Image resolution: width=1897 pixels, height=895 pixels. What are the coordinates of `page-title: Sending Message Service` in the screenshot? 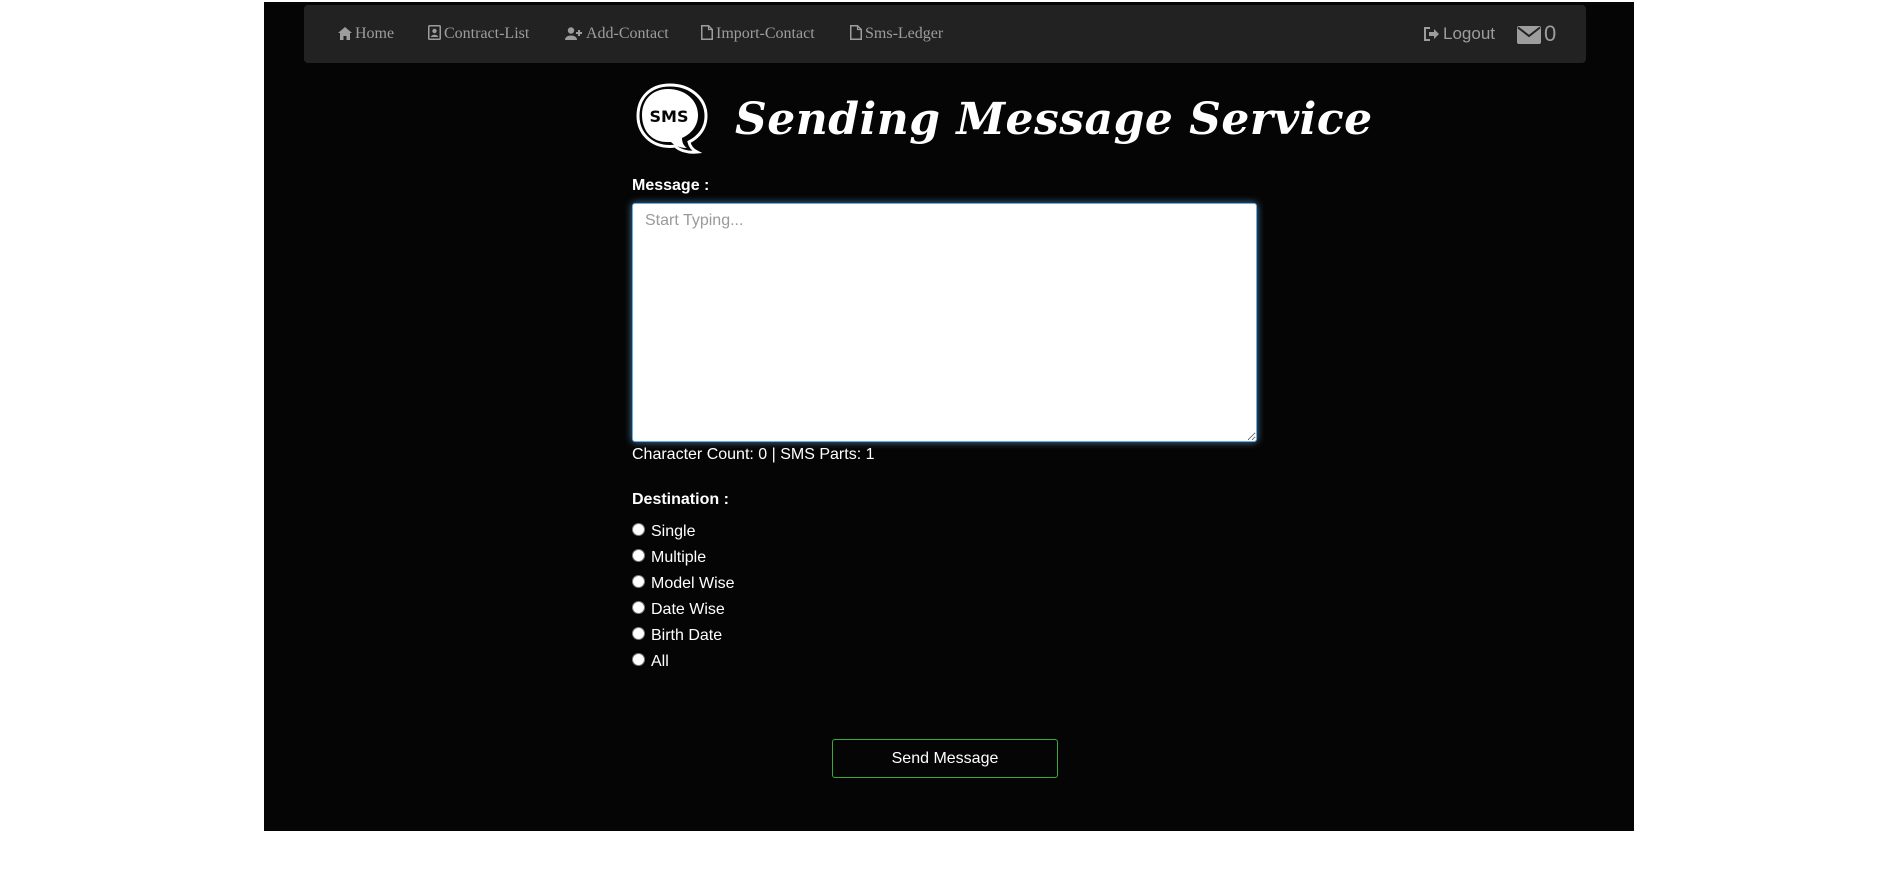 It's located at (1054, 119).